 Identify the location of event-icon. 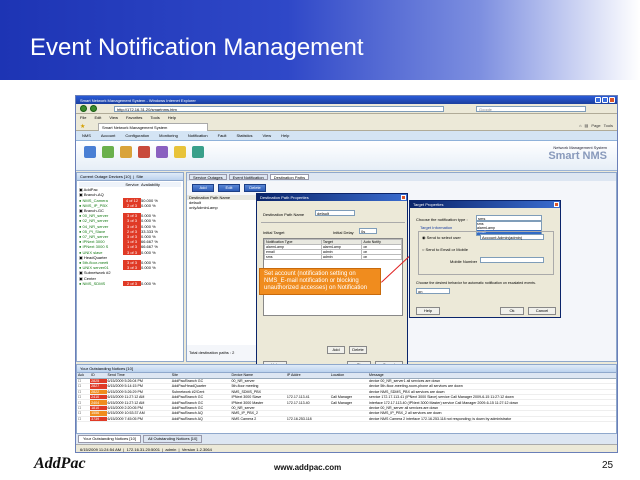
(162, 152).